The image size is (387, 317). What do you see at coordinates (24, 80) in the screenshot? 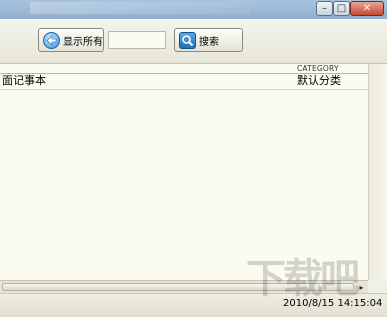
I see `note-title: 面记事本` at bounding box center [24, 80].